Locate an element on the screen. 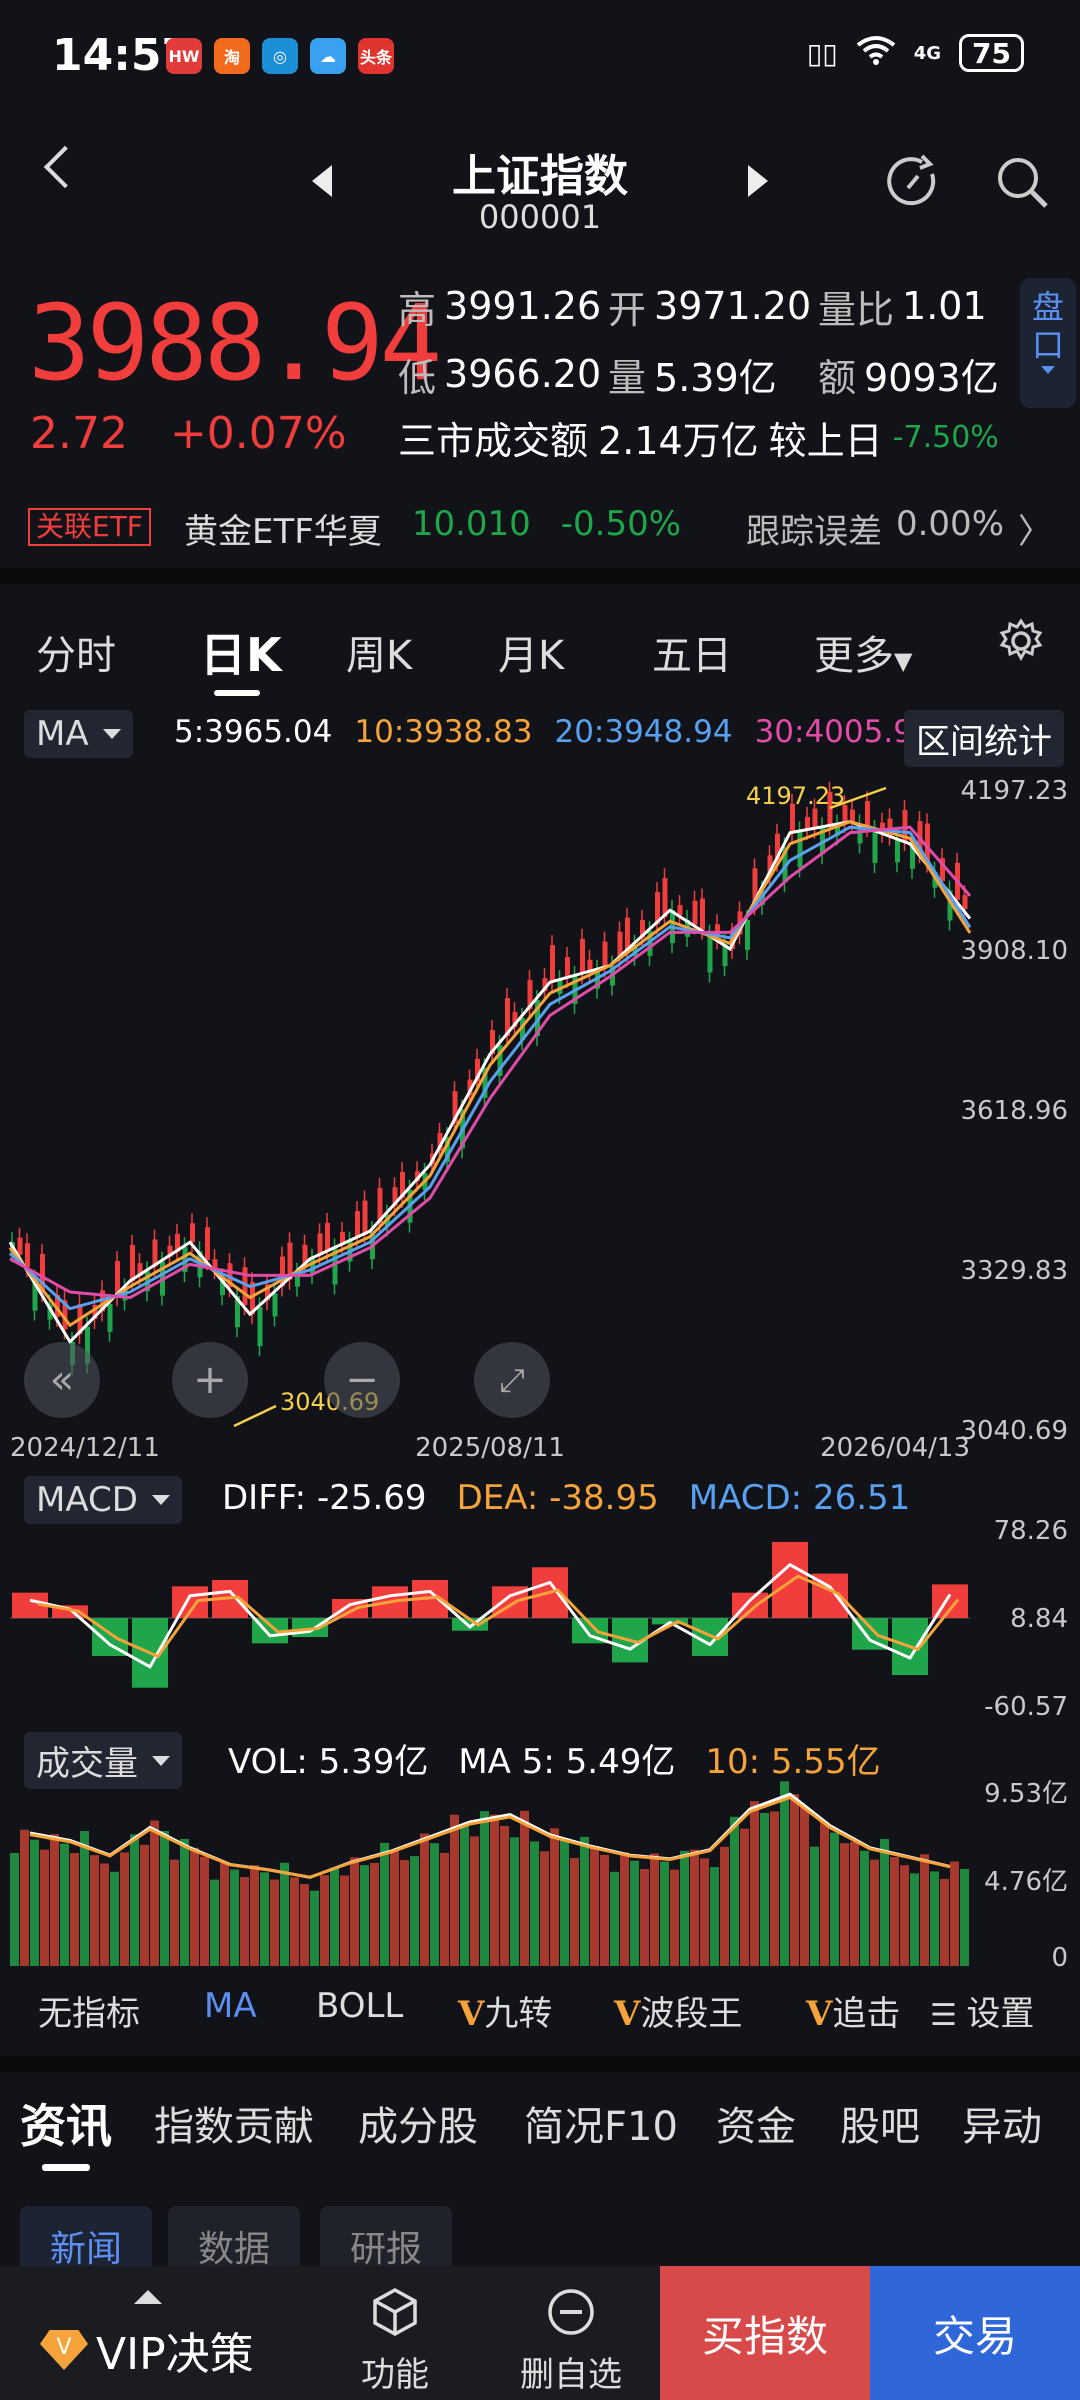 The width and height of the screenshot is (1080, 2400). indicator-bodanwang: V波段王 is located at coordinates (678, 2010).